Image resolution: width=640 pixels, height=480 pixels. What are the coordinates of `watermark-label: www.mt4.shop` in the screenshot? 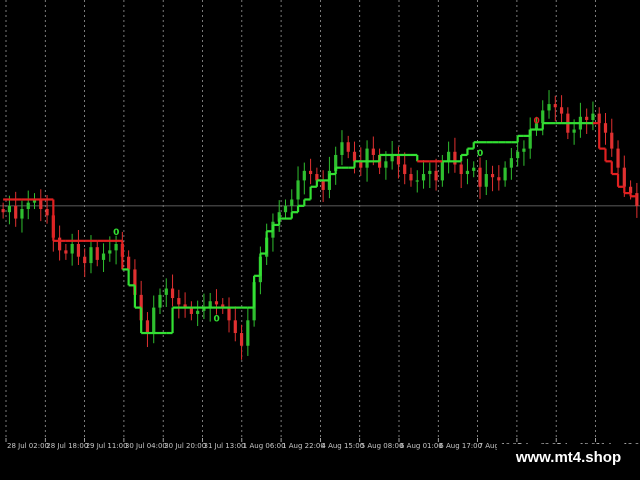 It's located at (568, 458).